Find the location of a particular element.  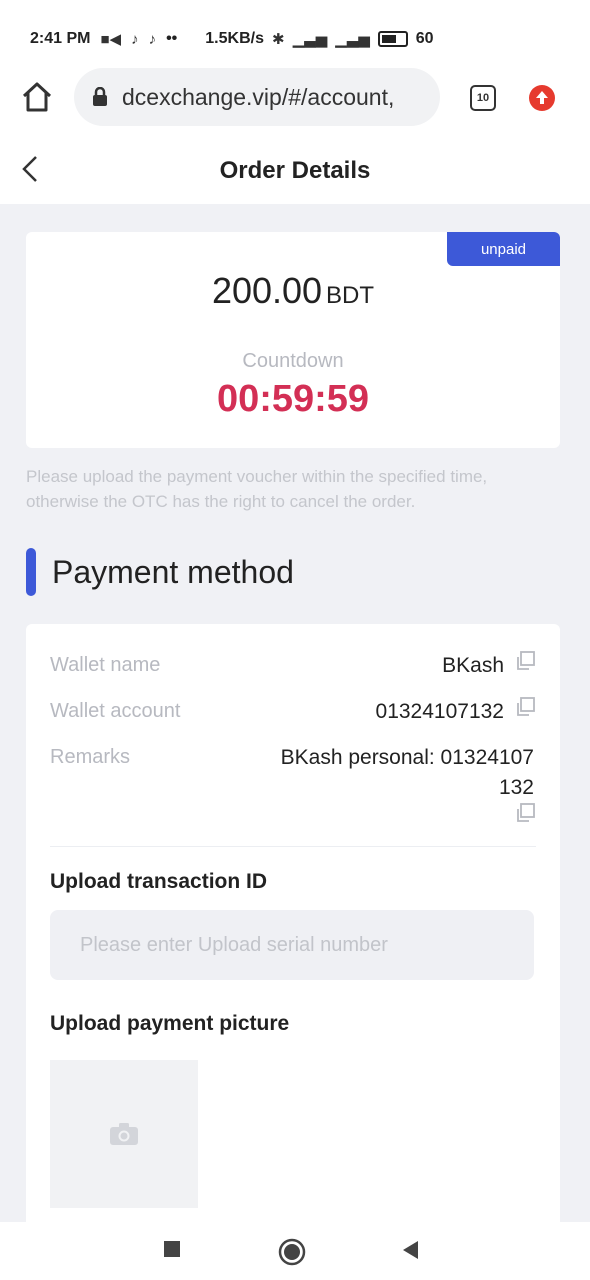

network-speed: 1.5KB/s is located at coordinates (234, 38).